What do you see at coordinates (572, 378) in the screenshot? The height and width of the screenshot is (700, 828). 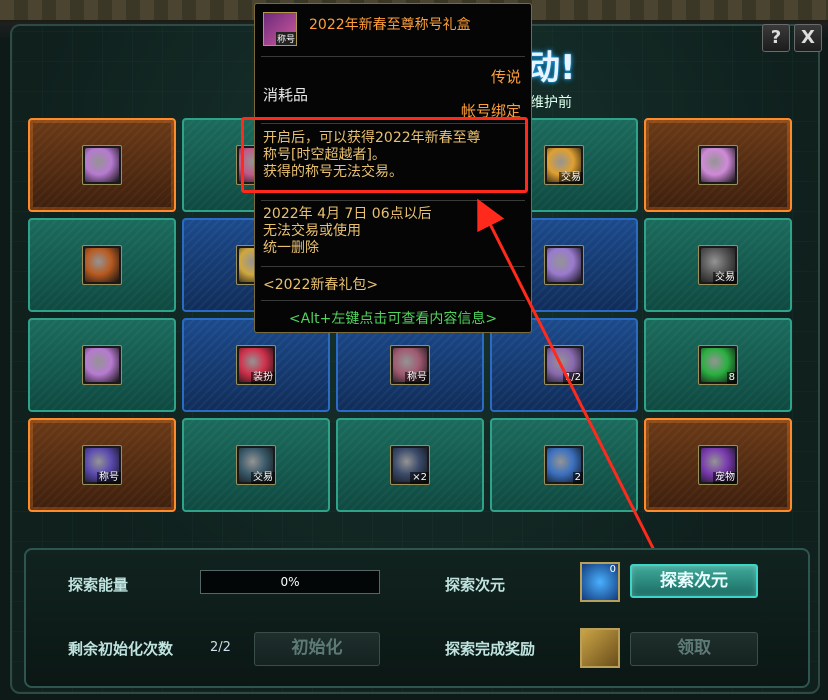 I see `item-tag: 1/2` at bounding box center [572, 378].